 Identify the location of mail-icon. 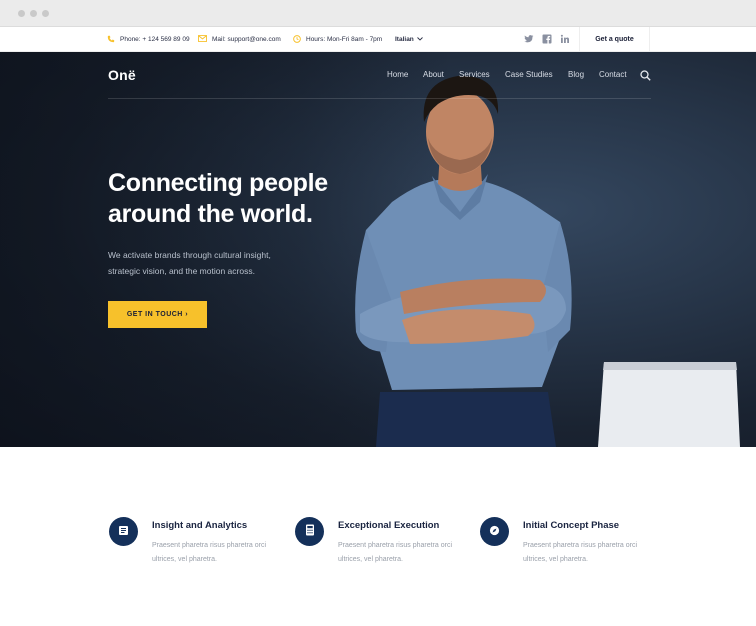
(203, 39).